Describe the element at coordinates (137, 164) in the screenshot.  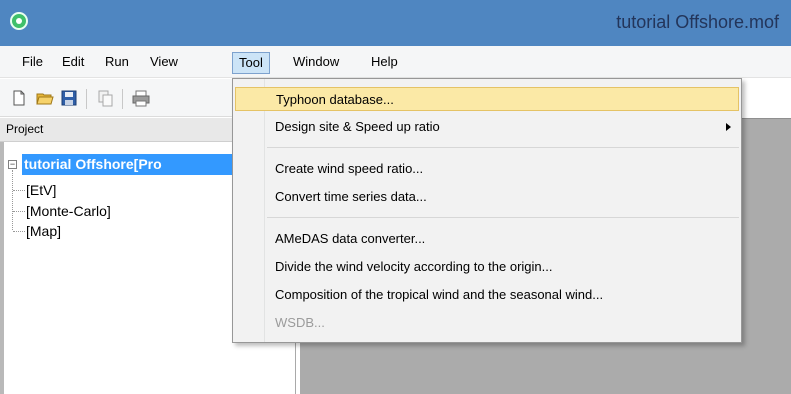
I see `tree-root-node: tutorial Offshore[Pro` at that location.